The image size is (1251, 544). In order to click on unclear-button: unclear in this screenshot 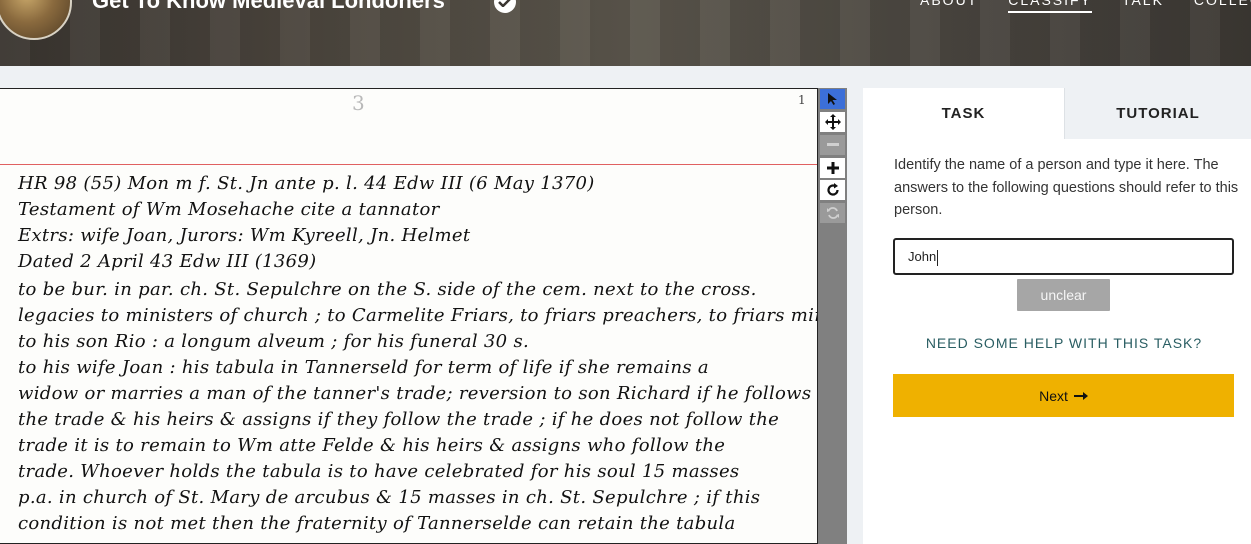, I will do `click(1063, 295)`.